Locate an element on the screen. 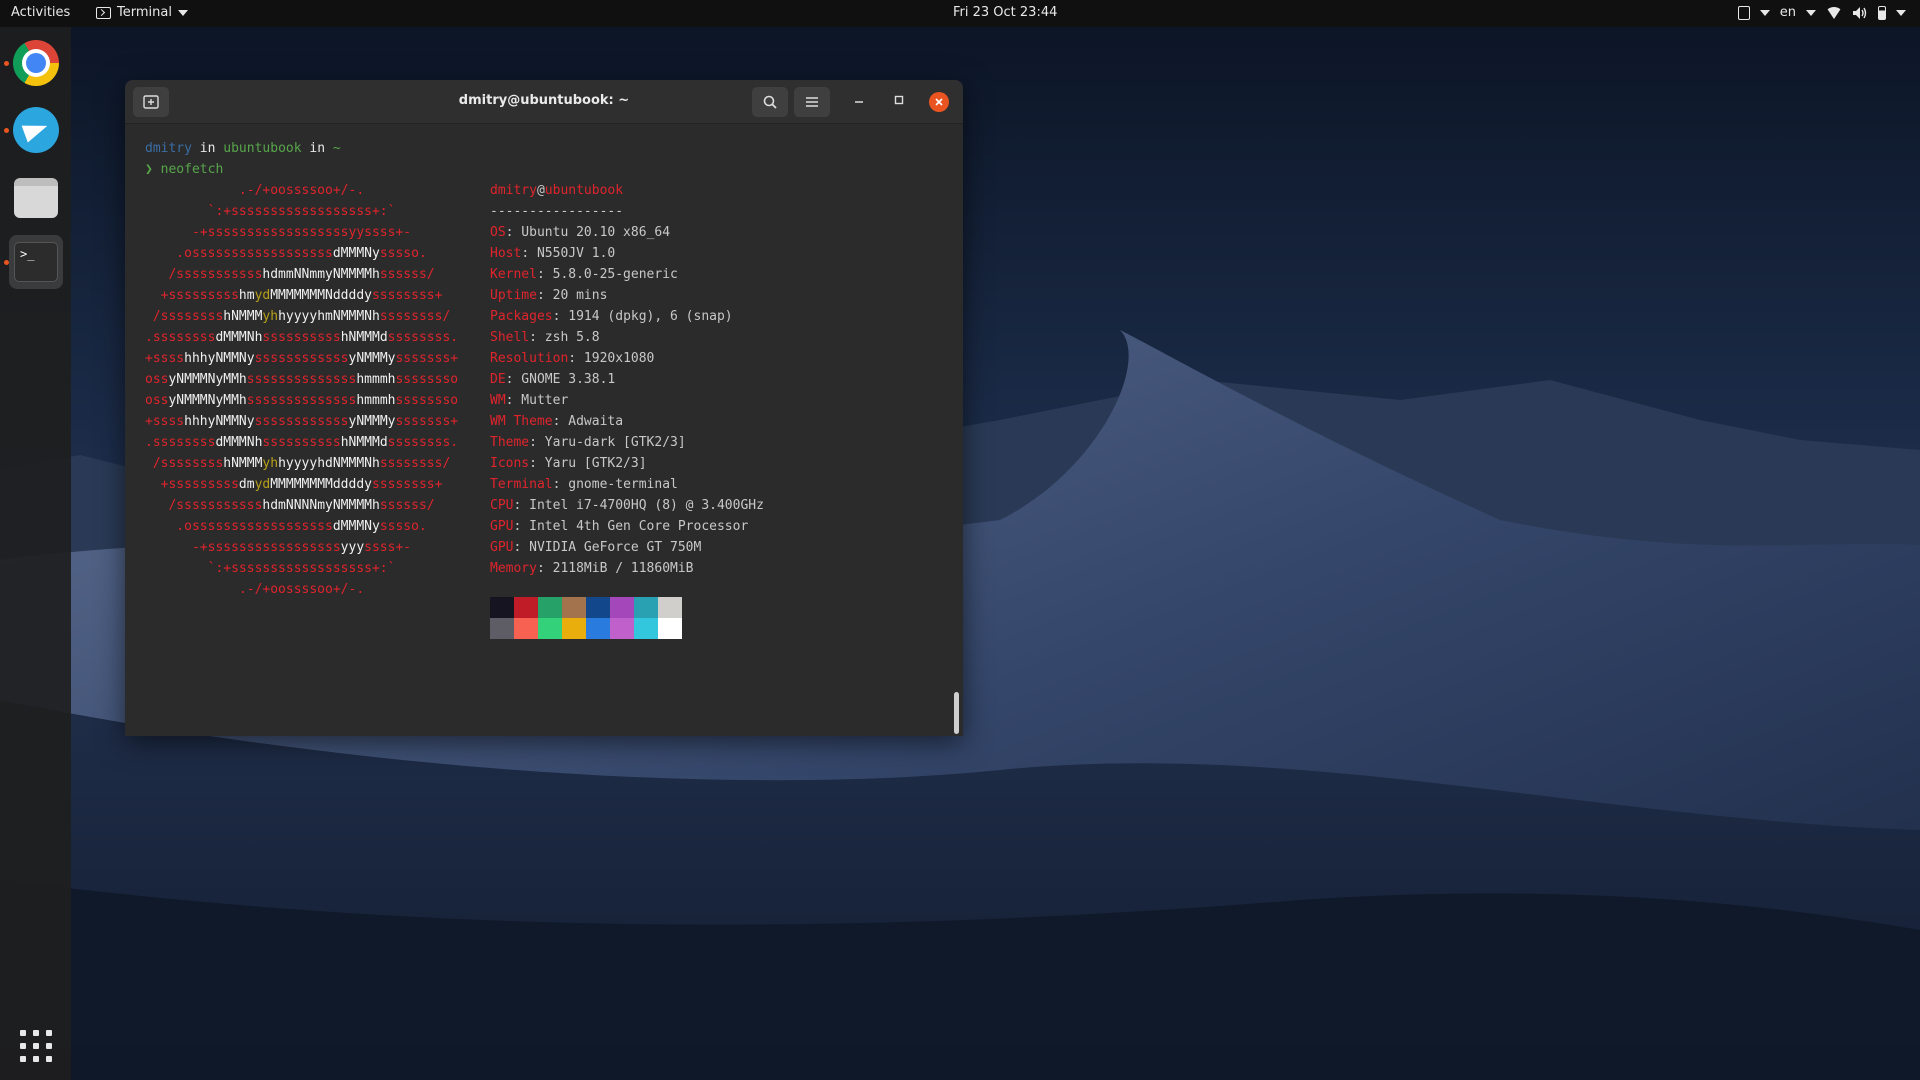 This screenshot has width=1920, height=1080. clock: Fri 23 Oct 23:44 is located at coordinates (1005, 12).